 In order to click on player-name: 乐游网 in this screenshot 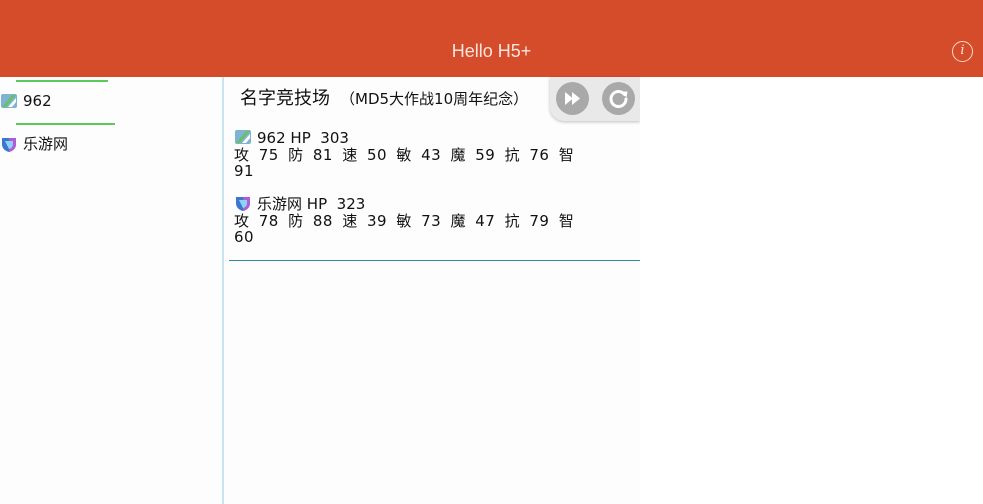, I will do `click(46, 144)`.